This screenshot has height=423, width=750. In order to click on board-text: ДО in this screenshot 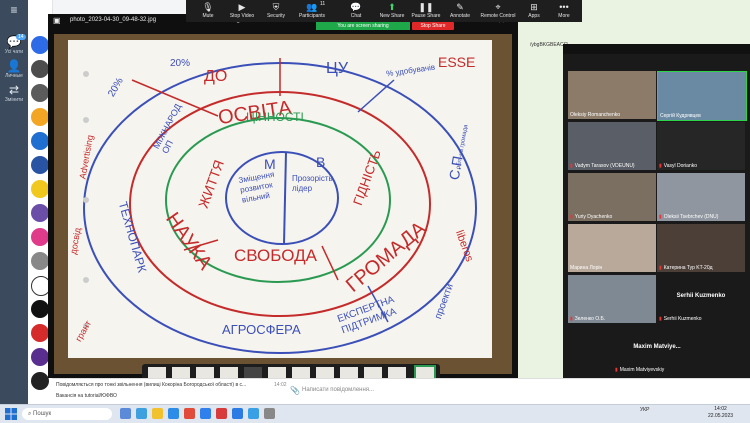, I will do `click(216, 76)`.